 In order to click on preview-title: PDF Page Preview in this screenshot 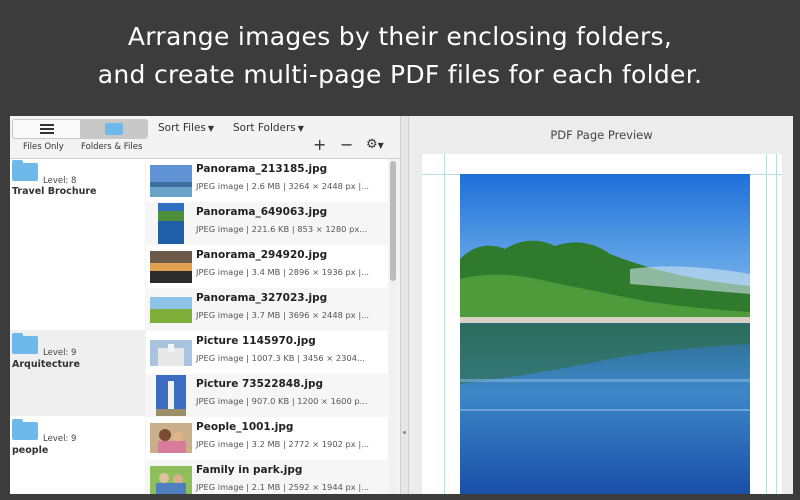, I will do `click(601, 135)`.